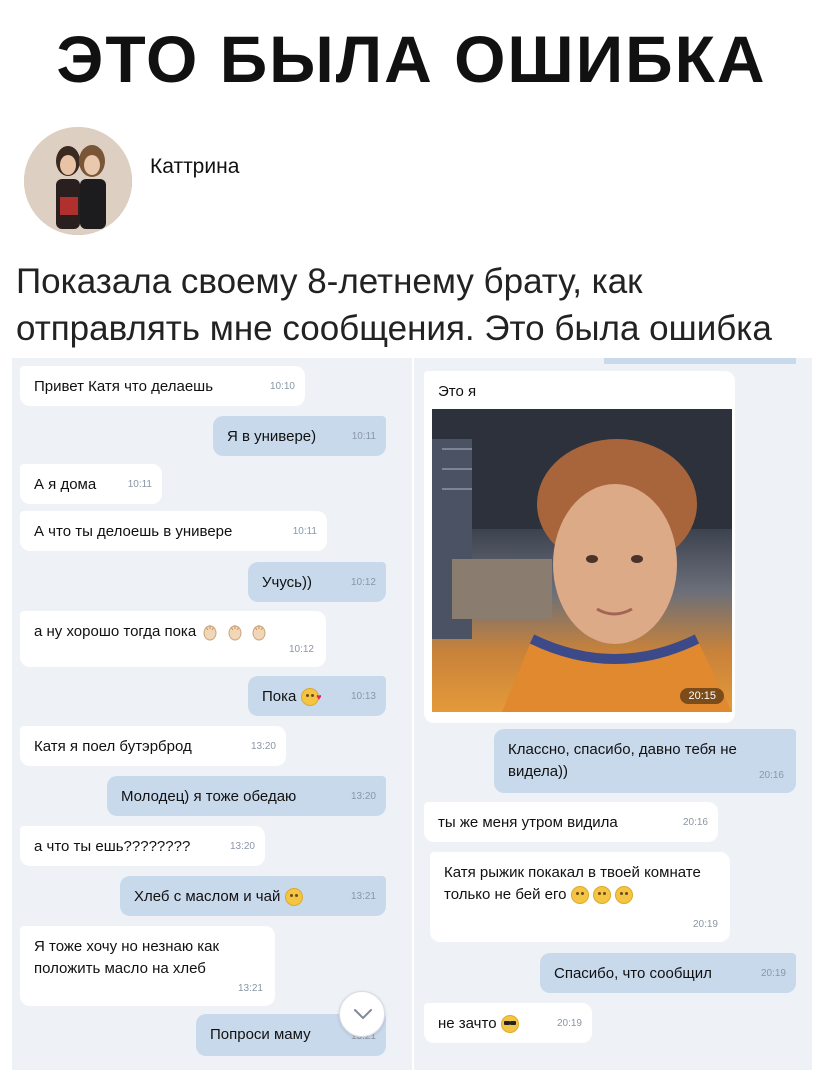  What do you see at coordinates (293, 897) in the screenshot?
I see `grin-emoji-icon` at bounding box center [293, 897].